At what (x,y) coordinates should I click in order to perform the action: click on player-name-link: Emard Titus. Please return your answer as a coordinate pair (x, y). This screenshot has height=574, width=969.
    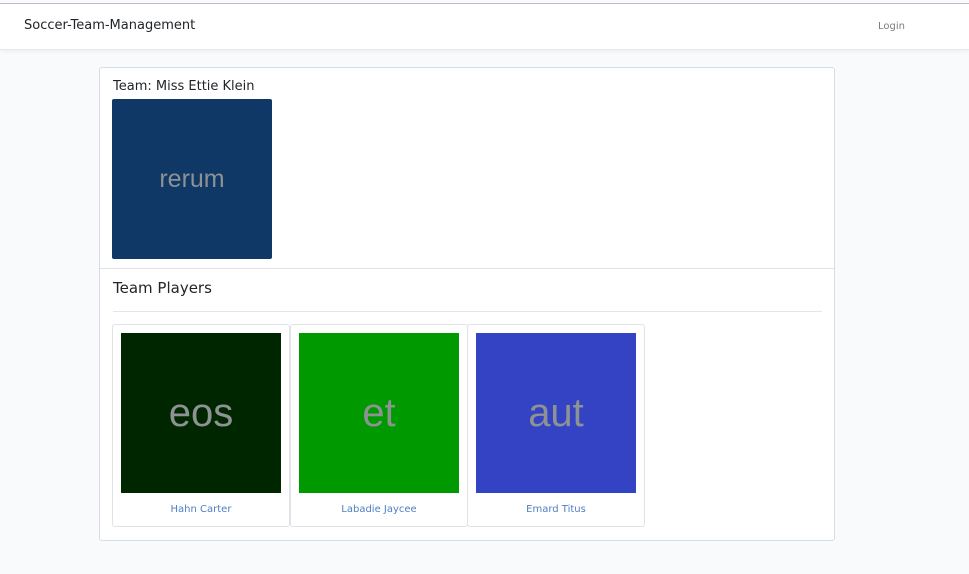
    Looking at the image, I should click on (556, 509).